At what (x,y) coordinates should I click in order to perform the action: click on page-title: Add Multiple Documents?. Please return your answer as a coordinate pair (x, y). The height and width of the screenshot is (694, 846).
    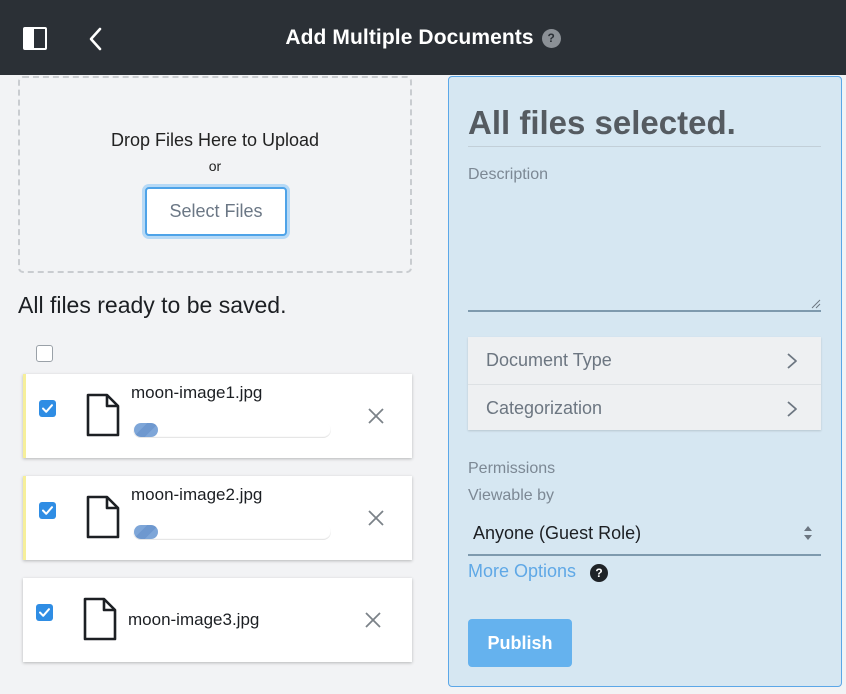
    Looking at the image, I should click on (423, 38).